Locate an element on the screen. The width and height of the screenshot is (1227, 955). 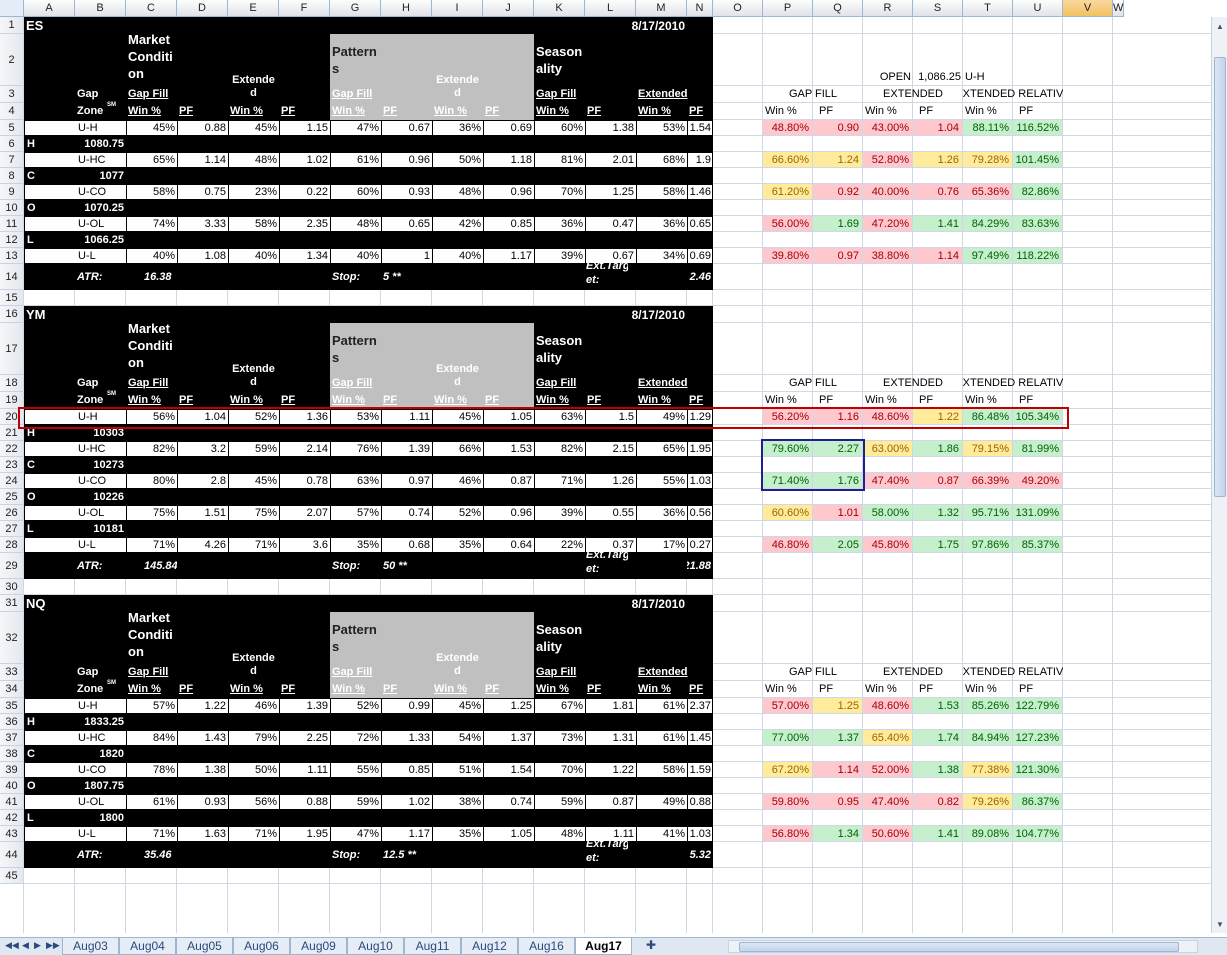
column-header: M is located at coordinates (661, 8).